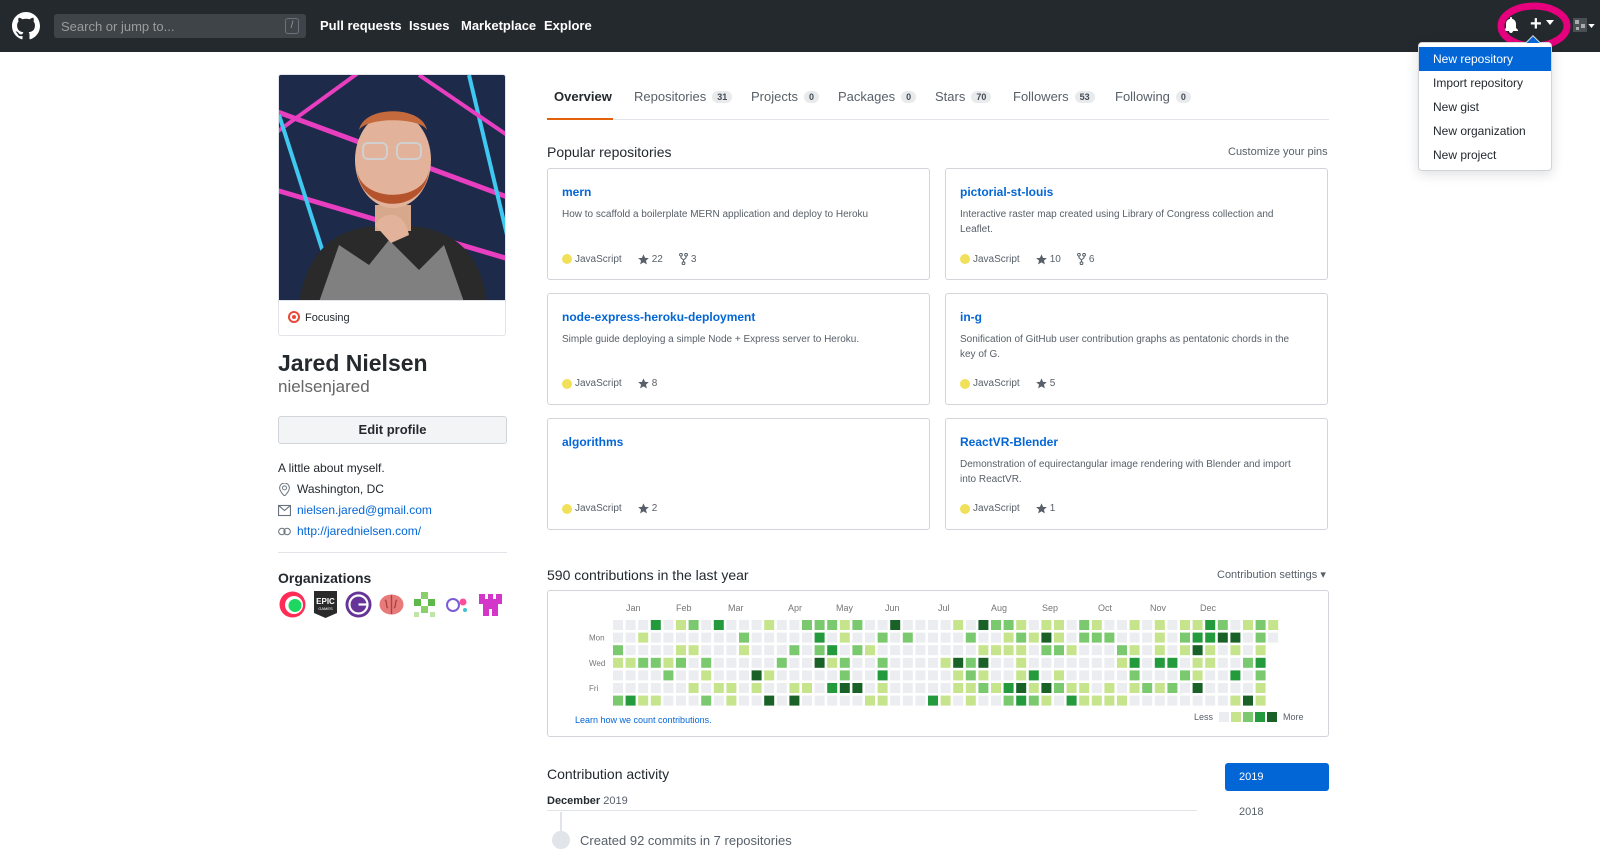  I want to click on menu-item-import-repository: Import repository, so click(1485, 83).